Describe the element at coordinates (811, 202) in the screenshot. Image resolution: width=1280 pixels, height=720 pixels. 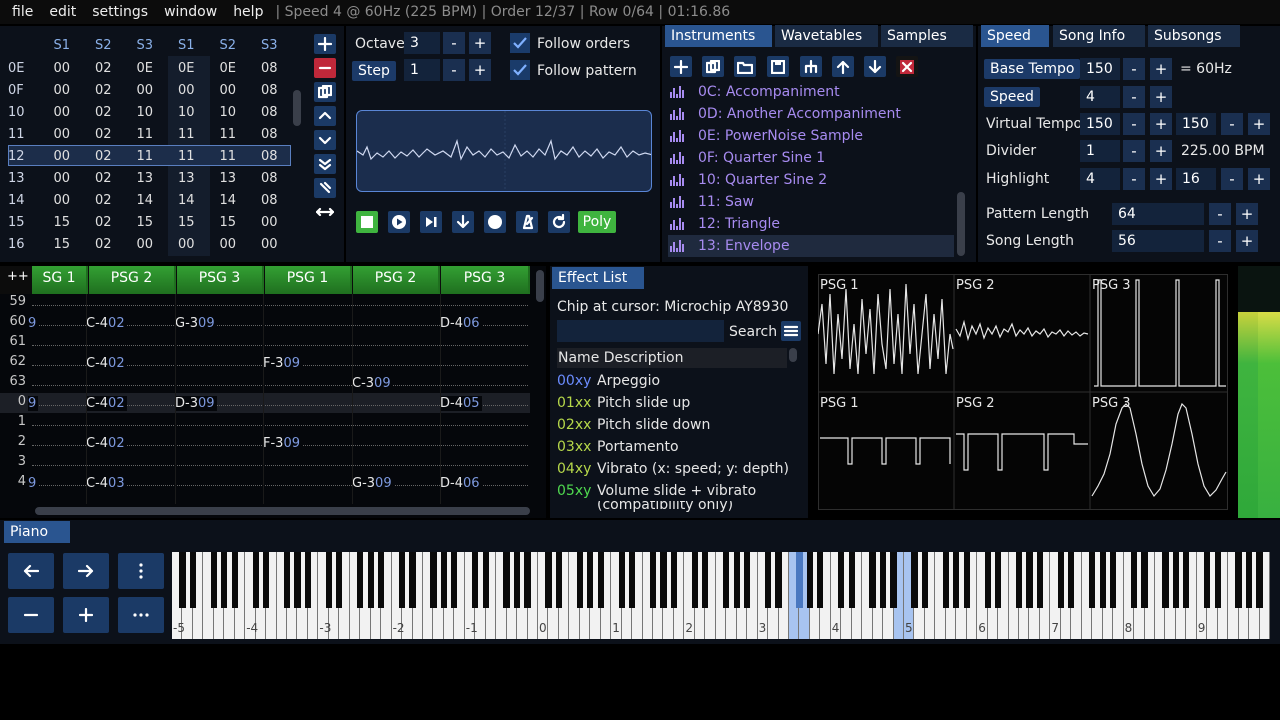
I see `instrument-item: 11: Saw` at that location.